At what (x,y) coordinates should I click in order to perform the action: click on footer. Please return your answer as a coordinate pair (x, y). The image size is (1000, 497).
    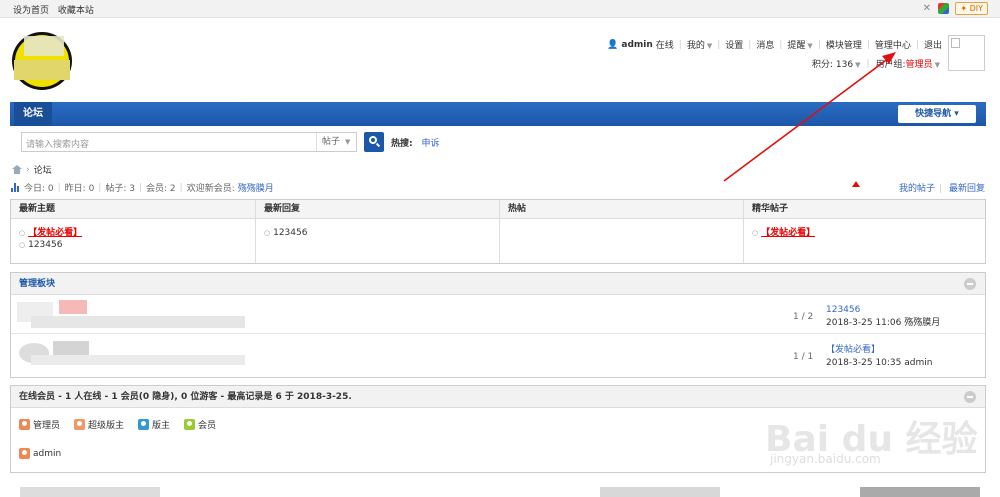
    Looking at the image, I should click on (500, 492).